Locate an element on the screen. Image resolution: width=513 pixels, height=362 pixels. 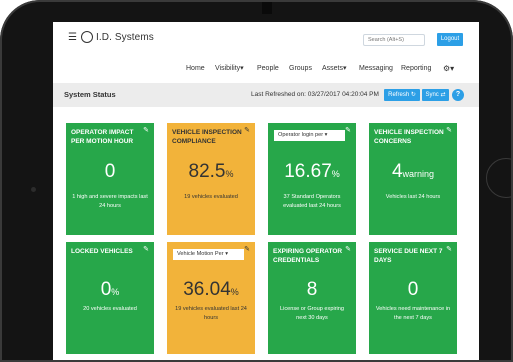
gear-icon: ⚙▾ is located at coordinates (448, 69).